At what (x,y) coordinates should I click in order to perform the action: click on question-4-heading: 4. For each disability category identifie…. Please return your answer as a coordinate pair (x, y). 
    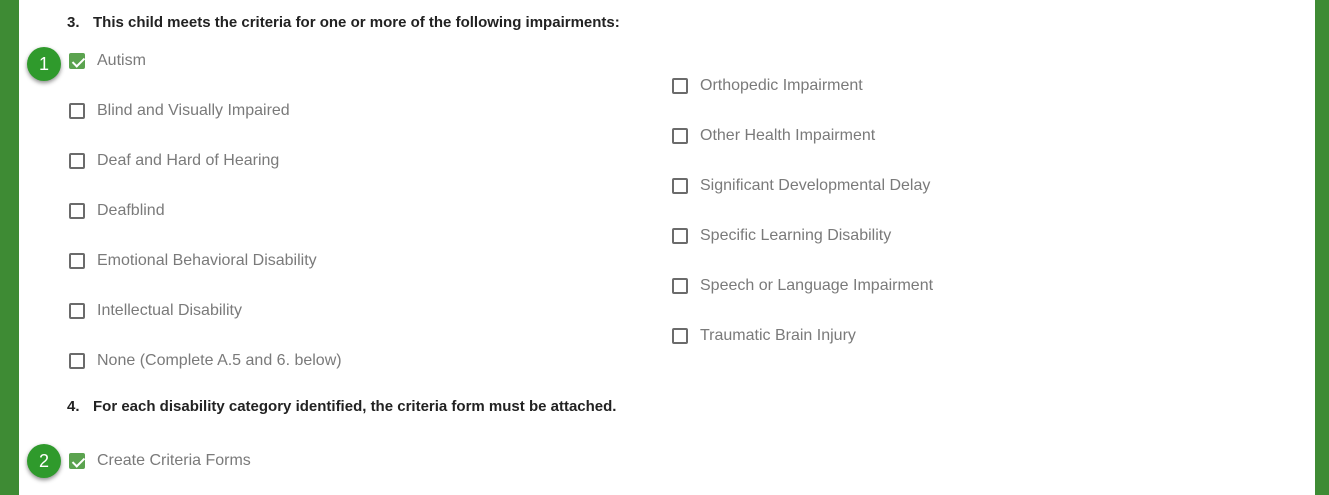
    Looking at the image, I should click on (341, 406).